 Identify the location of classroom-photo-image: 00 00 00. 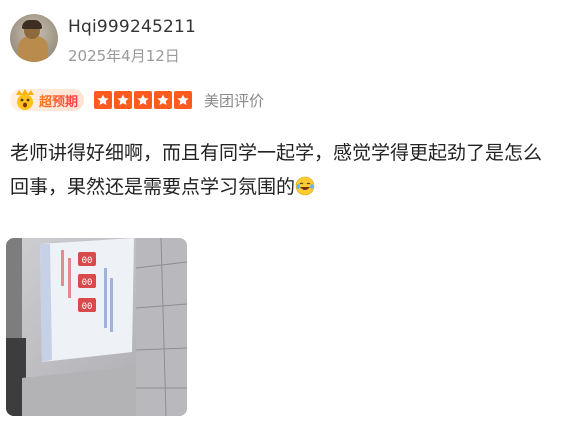
(96, 327).